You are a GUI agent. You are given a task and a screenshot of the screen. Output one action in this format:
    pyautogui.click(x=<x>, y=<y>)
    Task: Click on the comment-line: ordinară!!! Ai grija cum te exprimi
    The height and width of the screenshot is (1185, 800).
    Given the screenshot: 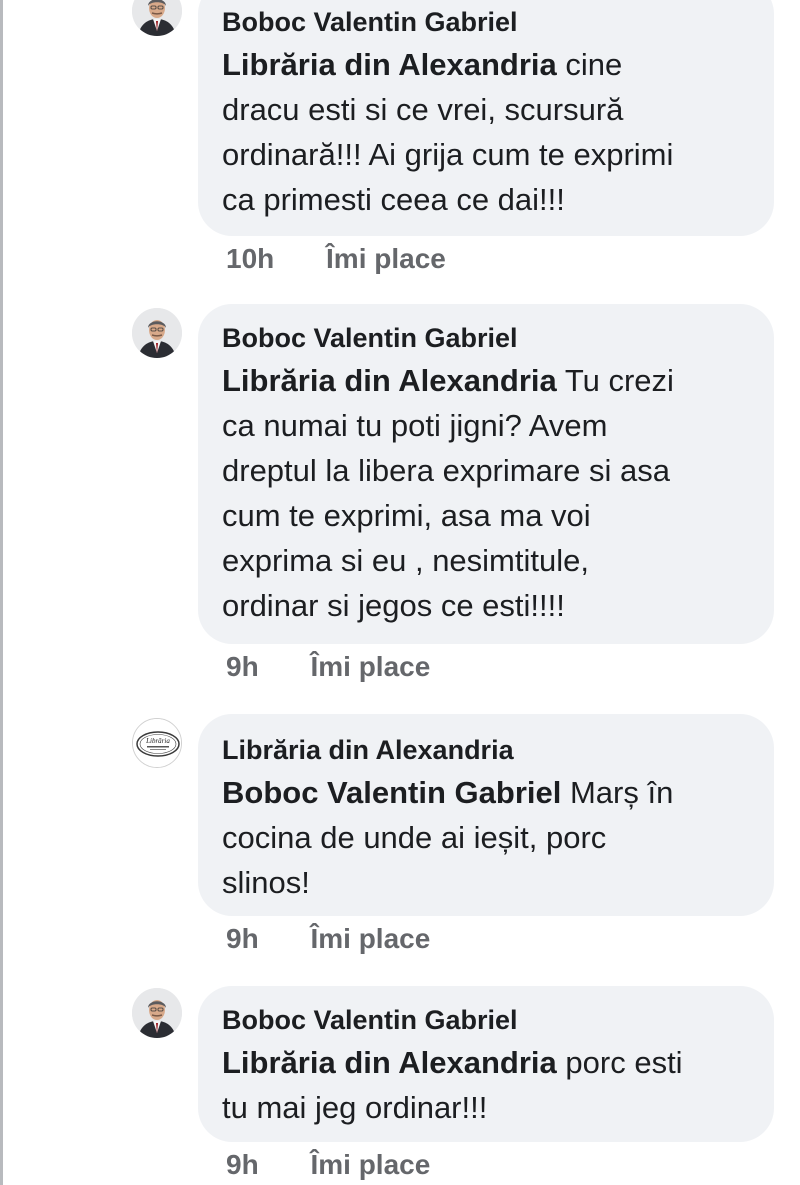 What is the action you would take?
    pyautogui.click(x=448, y=154)
    